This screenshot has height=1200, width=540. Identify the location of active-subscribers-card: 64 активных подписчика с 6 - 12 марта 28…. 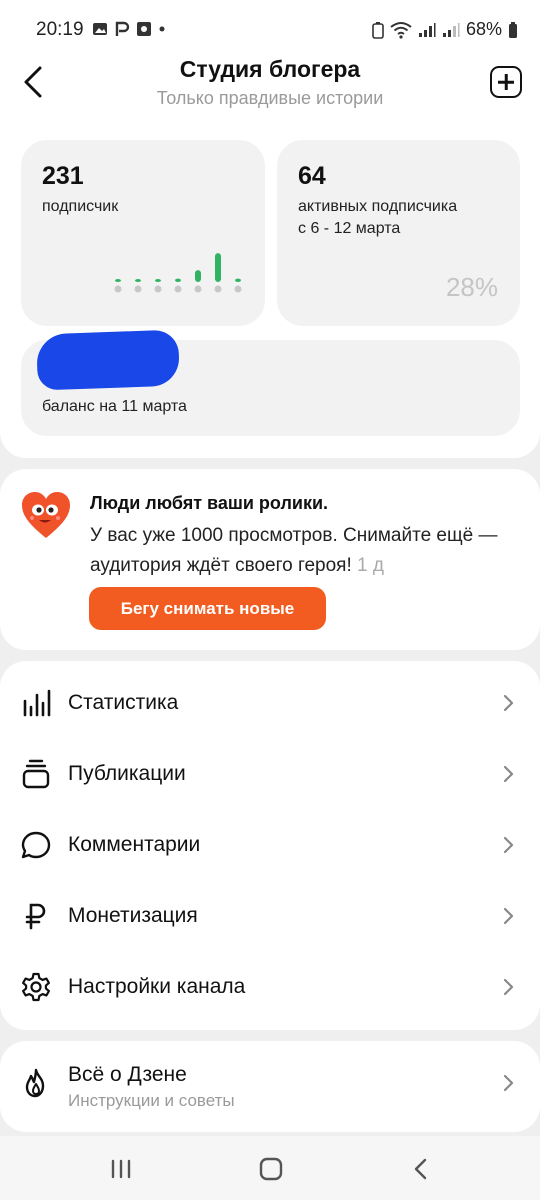
(398, 233).